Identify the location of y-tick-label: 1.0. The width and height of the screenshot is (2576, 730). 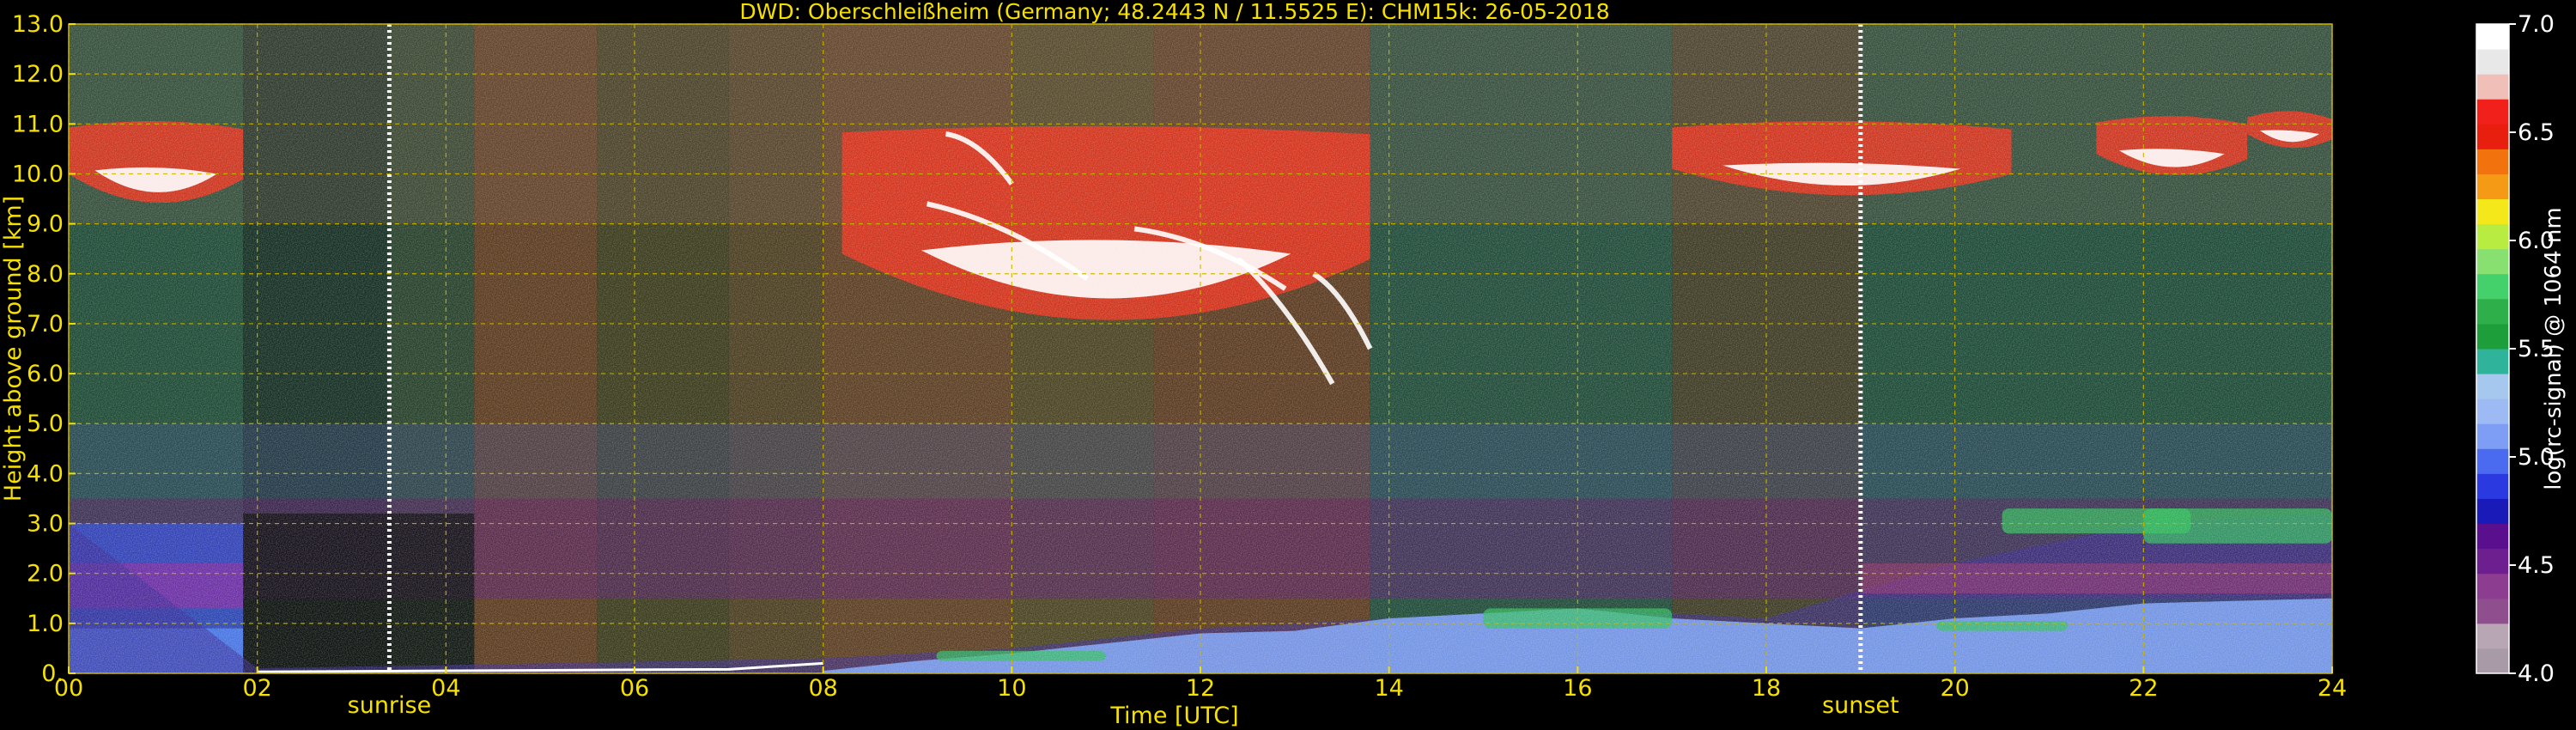
(45, 624).